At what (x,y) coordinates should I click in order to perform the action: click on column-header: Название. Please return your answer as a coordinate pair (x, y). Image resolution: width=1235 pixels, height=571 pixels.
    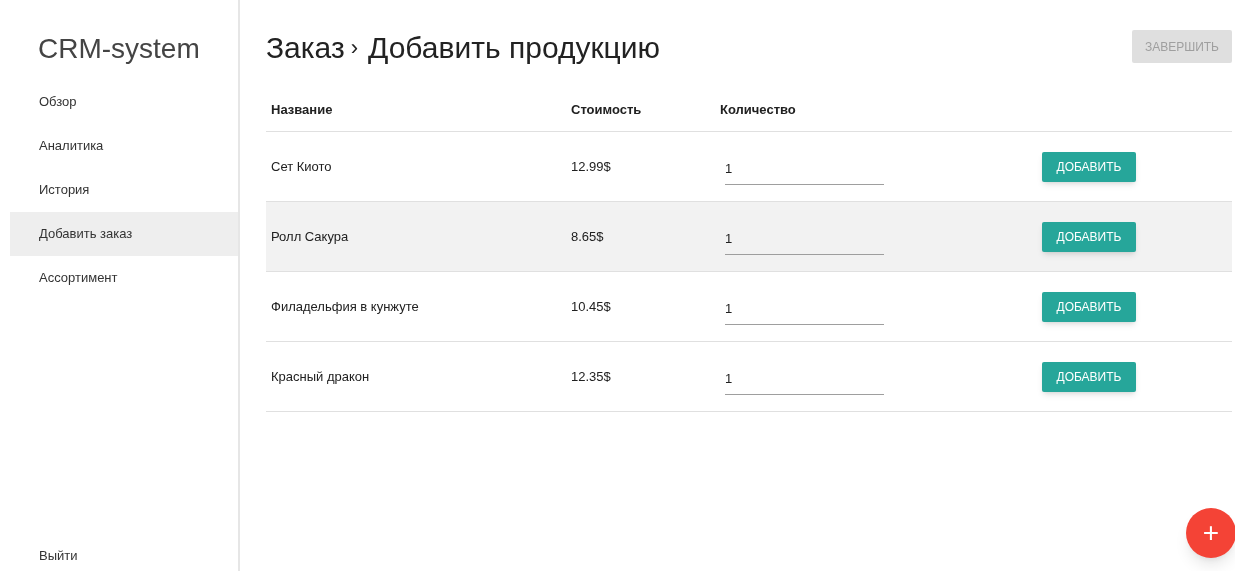
    Looking at the image, I should click on (302, 109).